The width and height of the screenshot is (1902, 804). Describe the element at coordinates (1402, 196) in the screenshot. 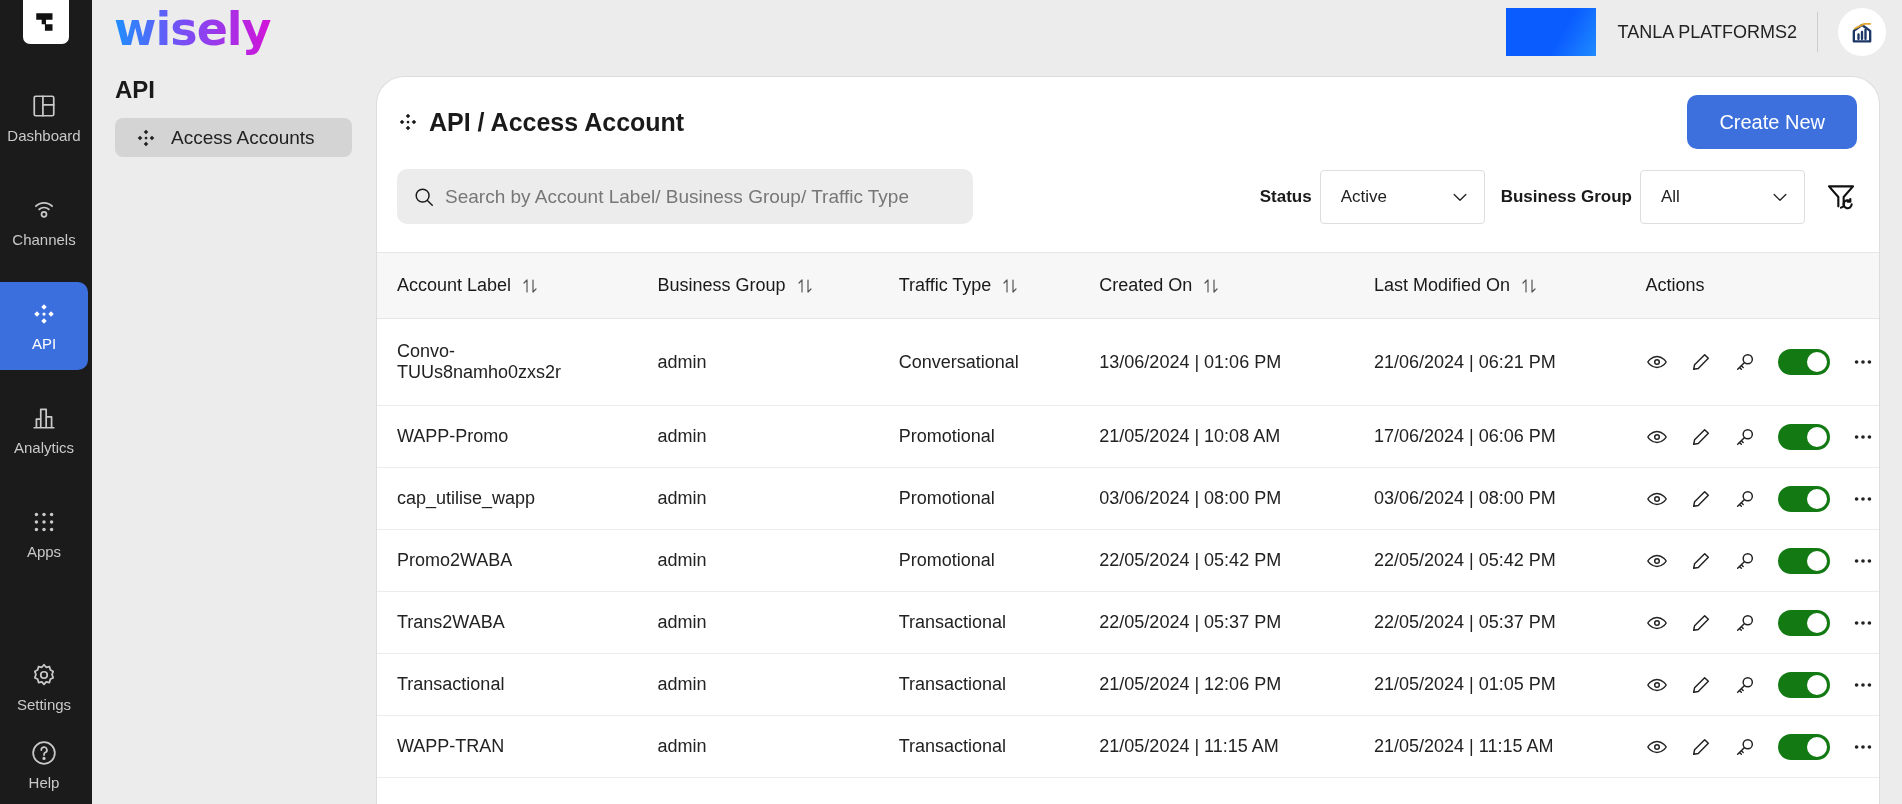

I see `filter-dropdown: Active` at that location.